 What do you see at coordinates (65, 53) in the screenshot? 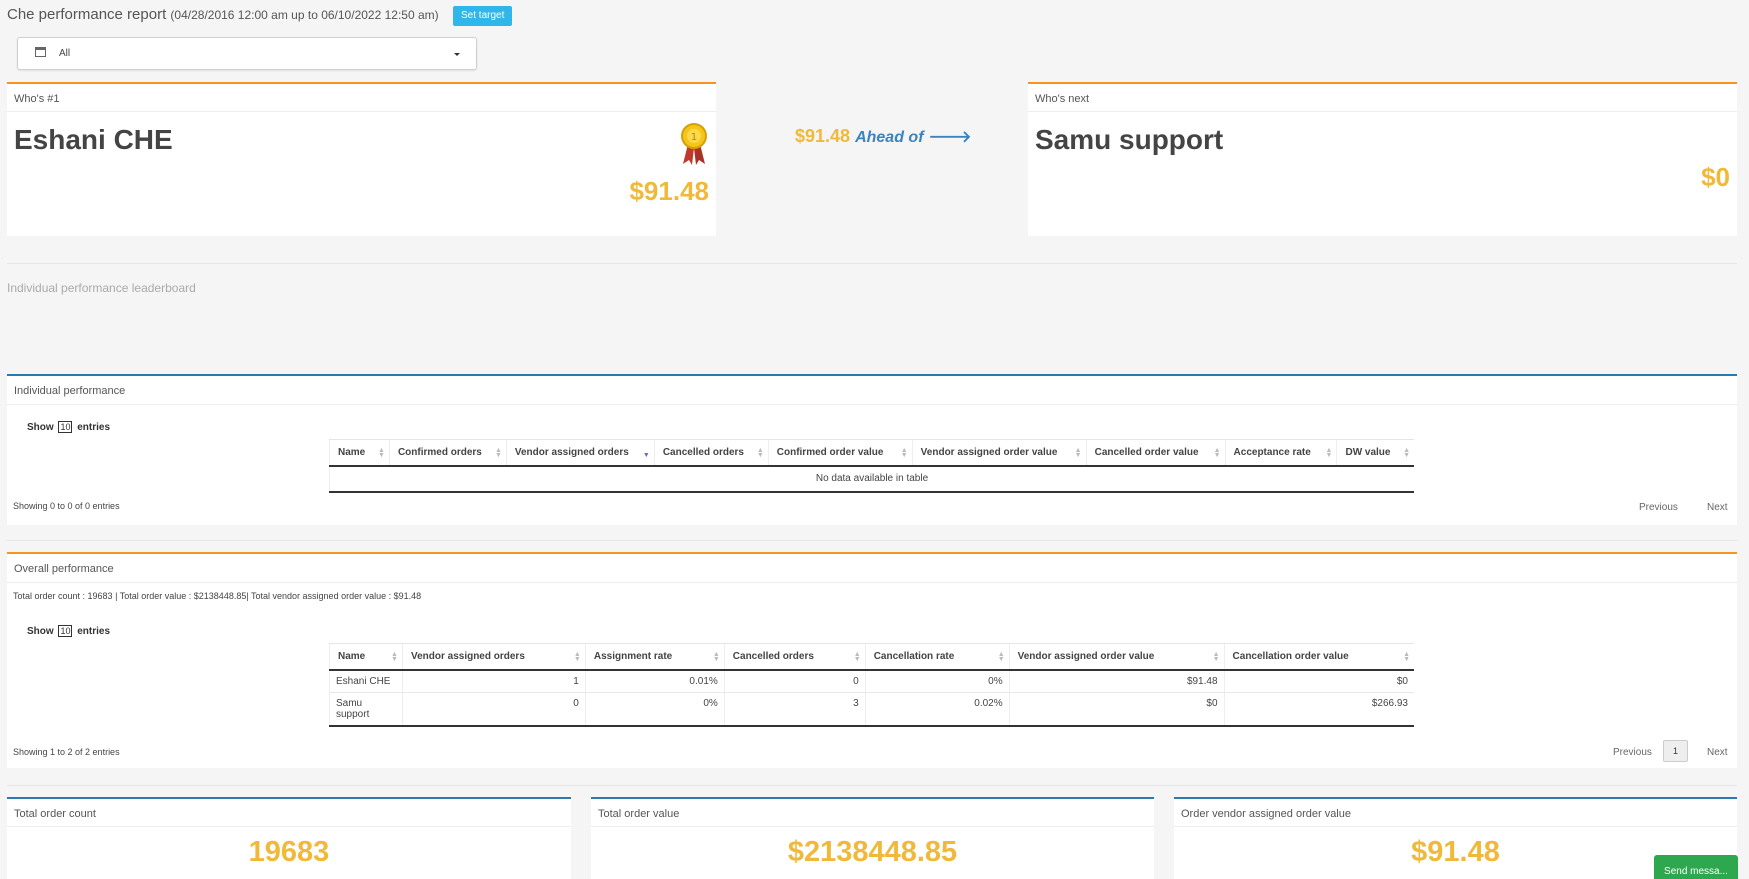
I see `date-range-value: All` at bounding box center [65, 53].